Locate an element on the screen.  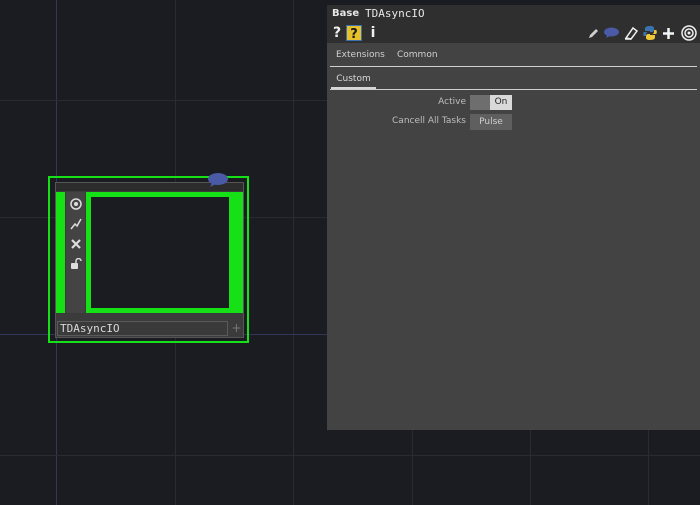
pencil-icon is located at coordinates (593, 33).